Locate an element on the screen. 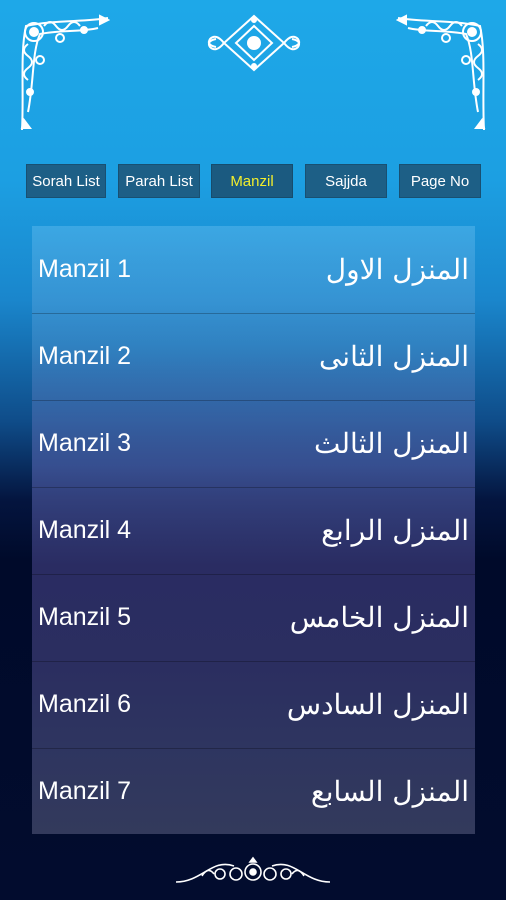 The width and height of the screenshot is (506, 900). corner-ornament-left-icon is located at coordinates (65, 72).